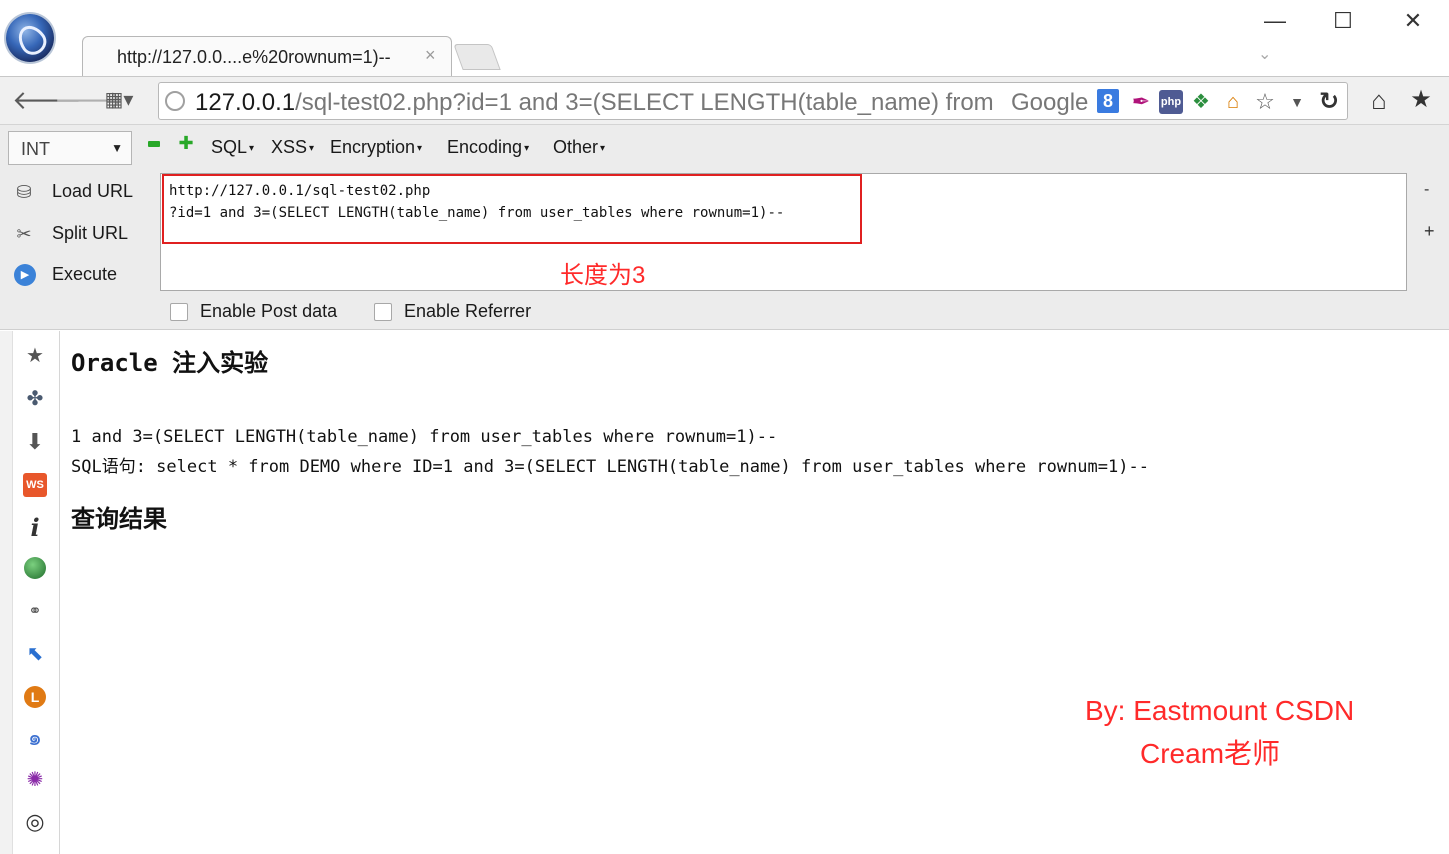 The width and height of the screenshot is (1449, 854). I want to click on result-heading: 查询结果, so click(119, 519).